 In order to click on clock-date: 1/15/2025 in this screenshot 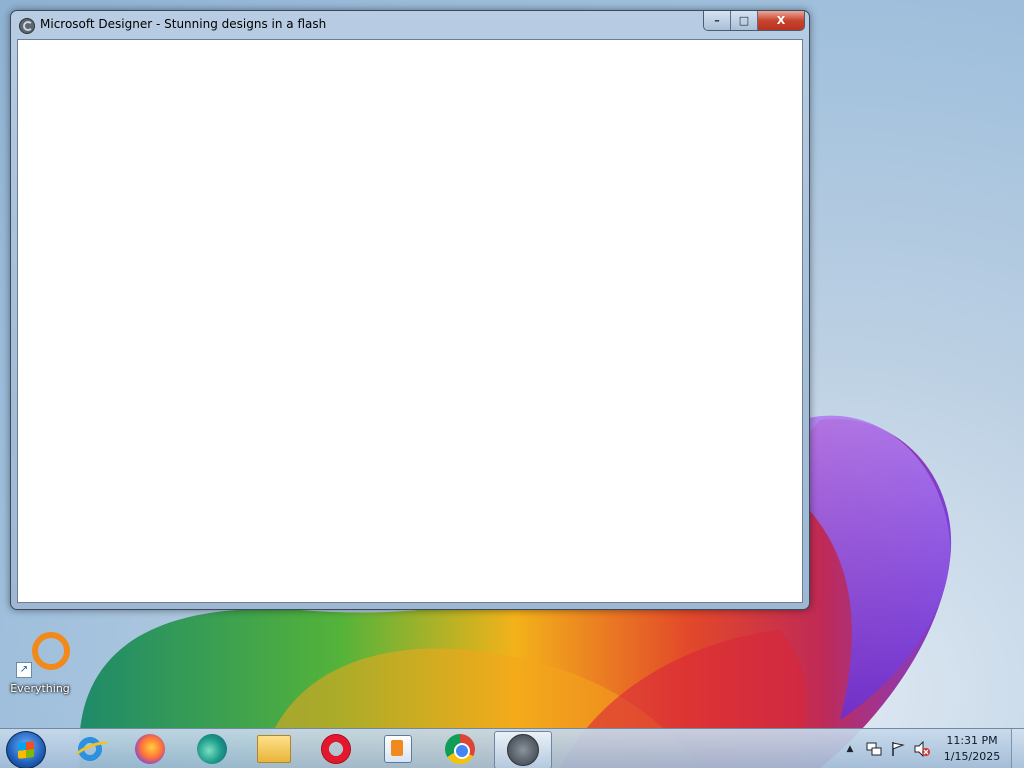, I will do `click(972, 756)`.